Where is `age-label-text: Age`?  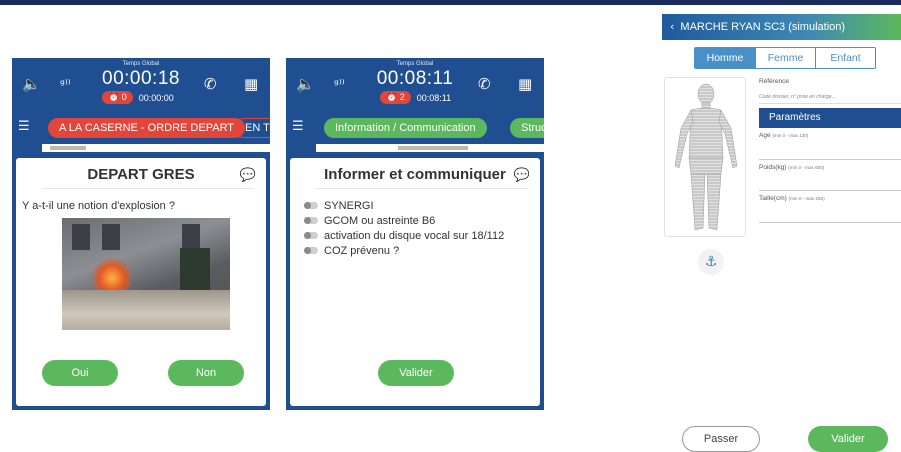 age-label-text: Age is located at coordinates (765, 135).